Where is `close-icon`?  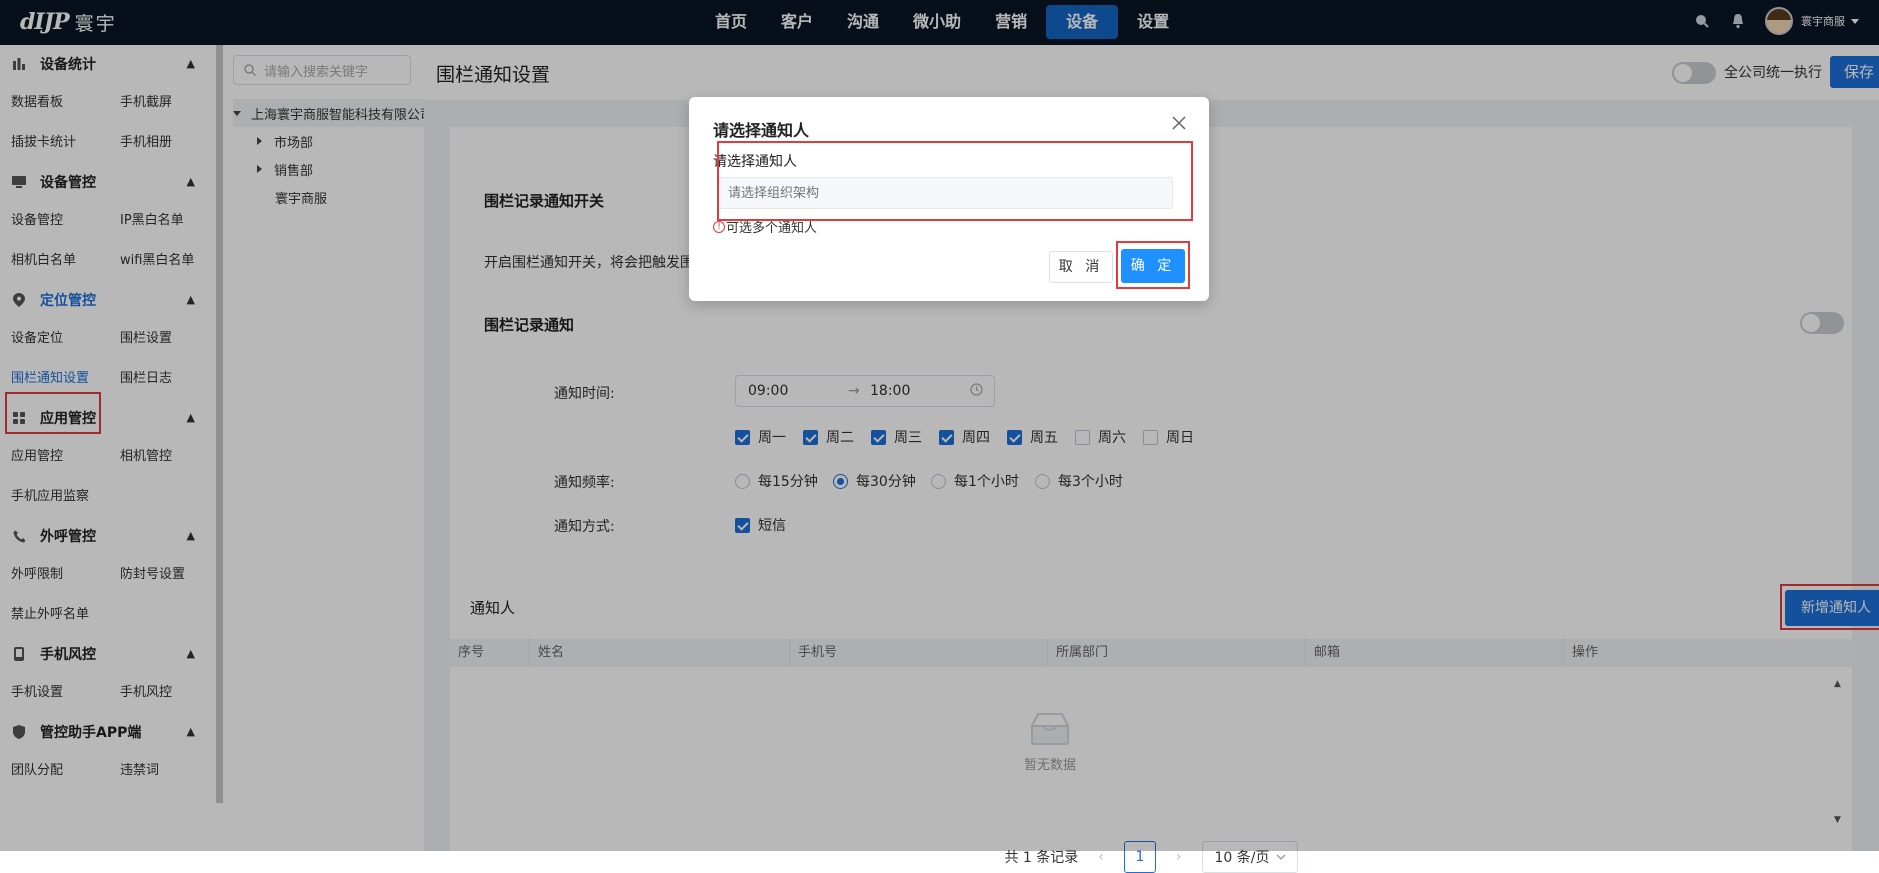 close-icon is located at coordinates (1179, 123).